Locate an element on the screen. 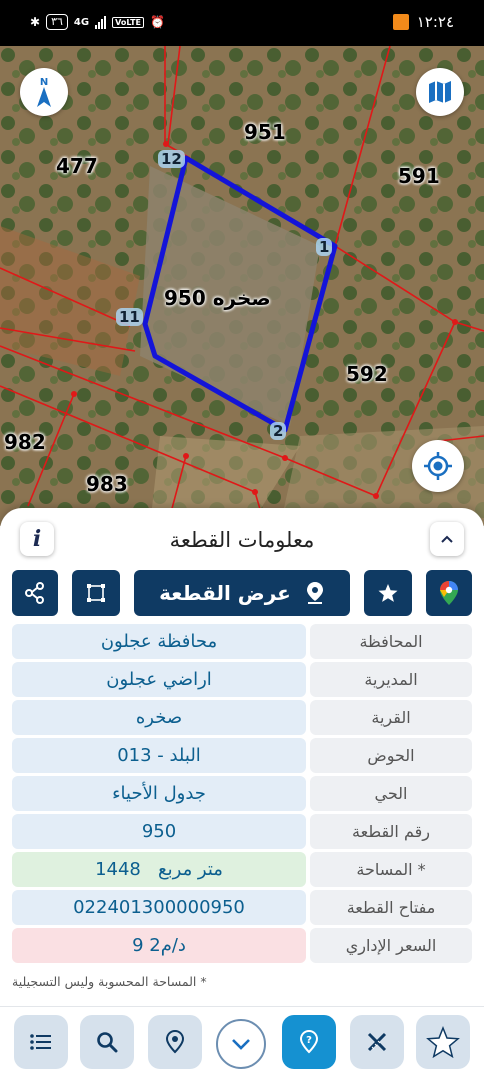 Image resolution: width=484 pixels, height=1080 pixels. detail-value: 950 is located at coordinates (159, 831).